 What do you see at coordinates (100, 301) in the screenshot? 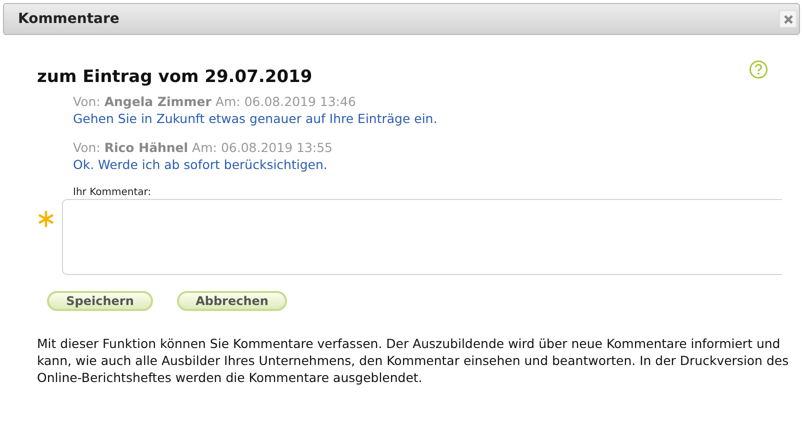
I see `action-button: Speichern` at bounding box center [100, 301].